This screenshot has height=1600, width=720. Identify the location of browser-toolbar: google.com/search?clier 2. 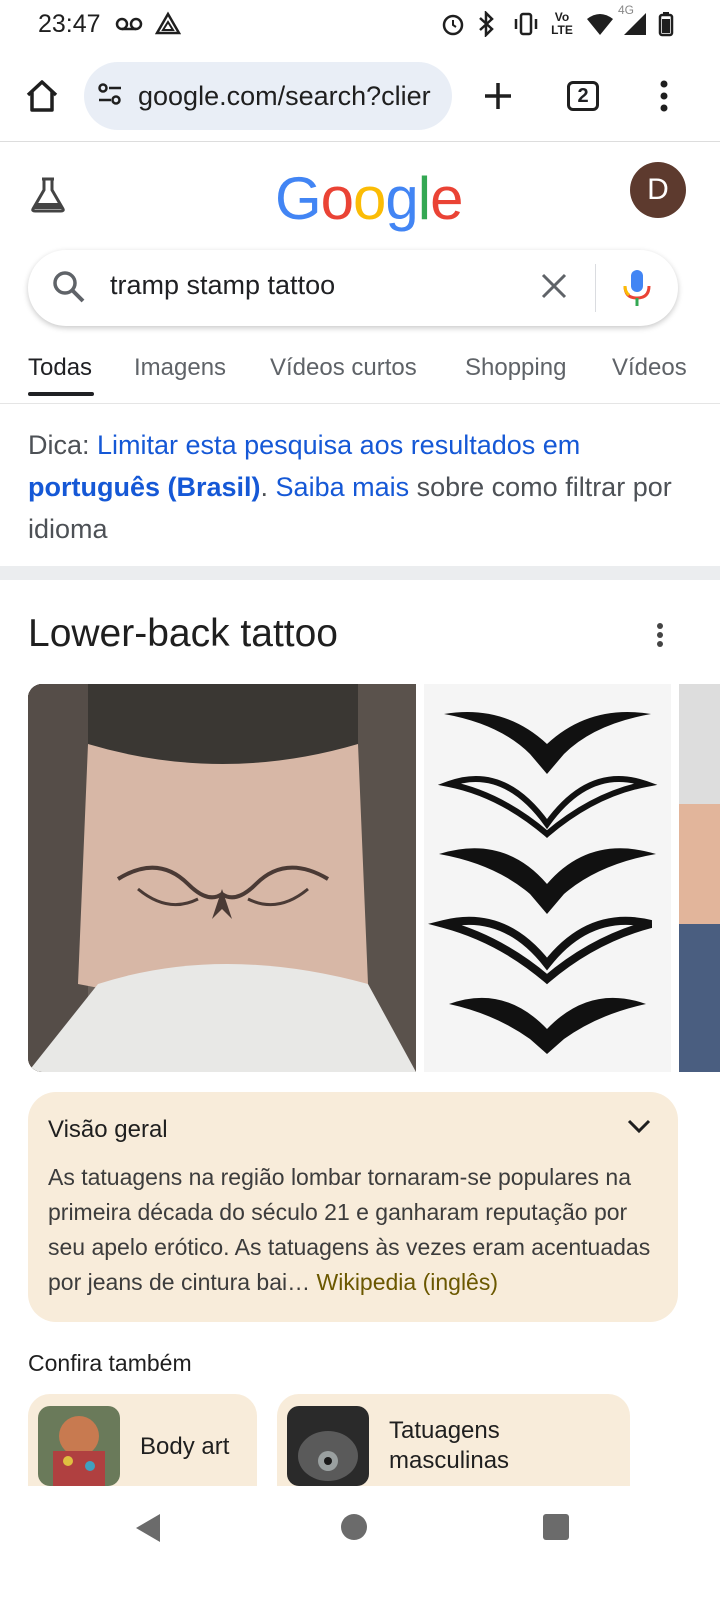
(360, 99).